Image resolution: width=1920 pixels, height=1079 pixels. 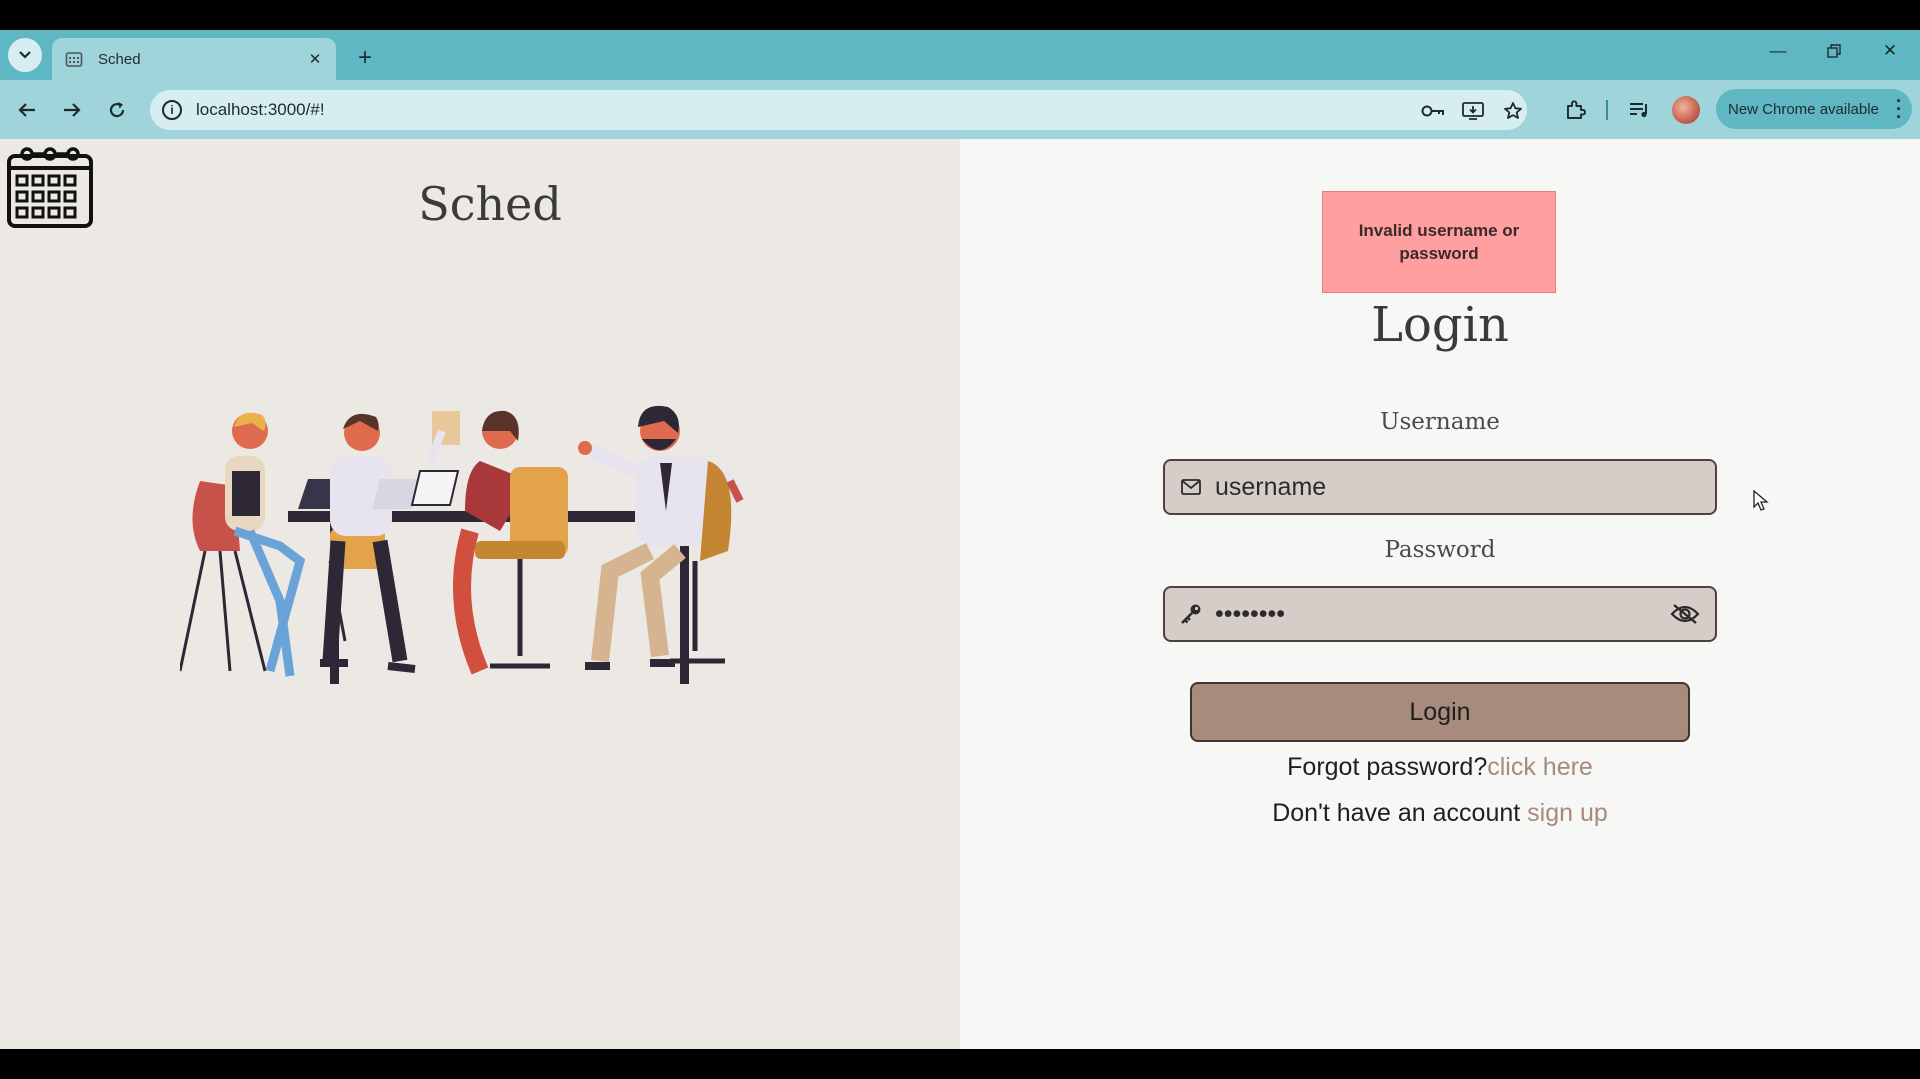 I want to click on install-app-icon, so click(x=1473, y=111).